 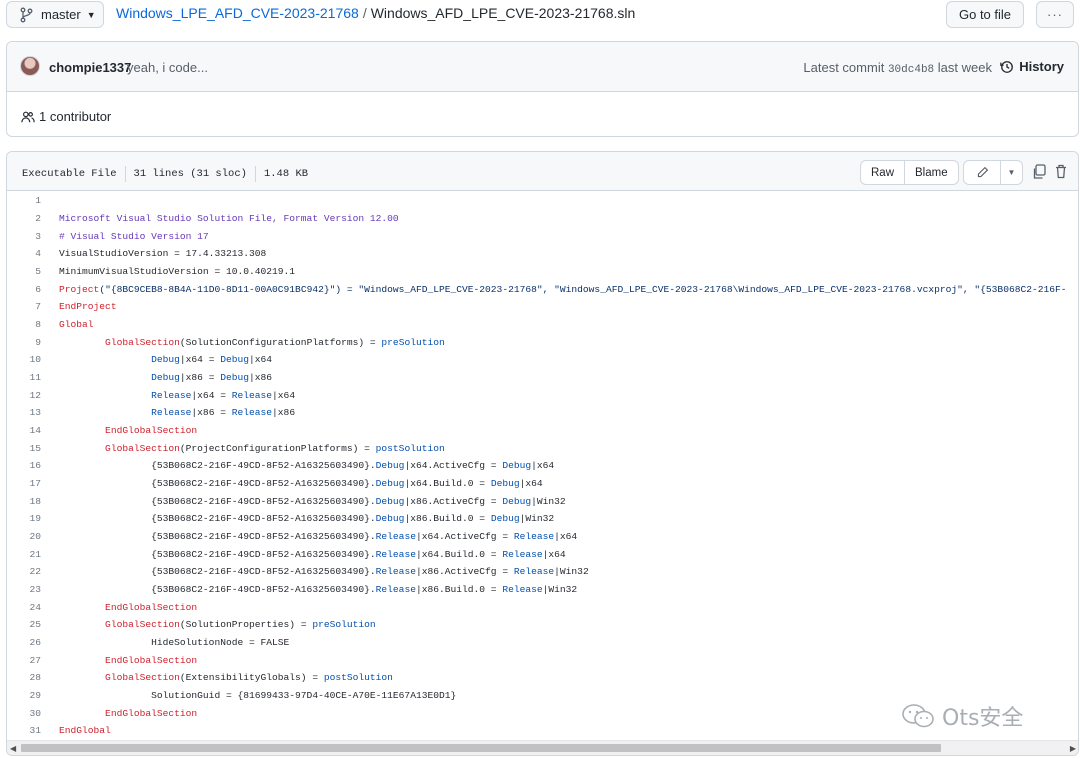 I want to click on line-number: 17, so click(x=24, y=483).